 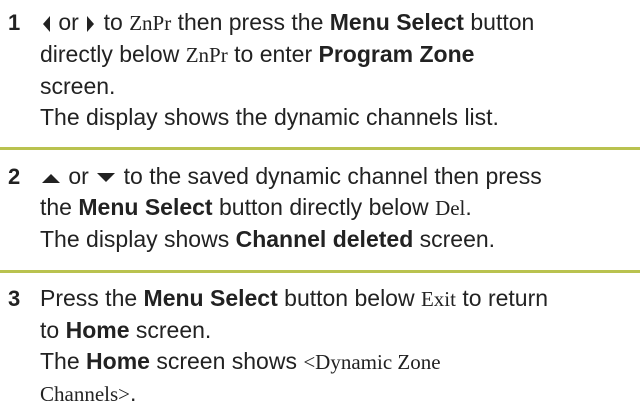 I want to click on text: to enter, so click(x=273, y=54).